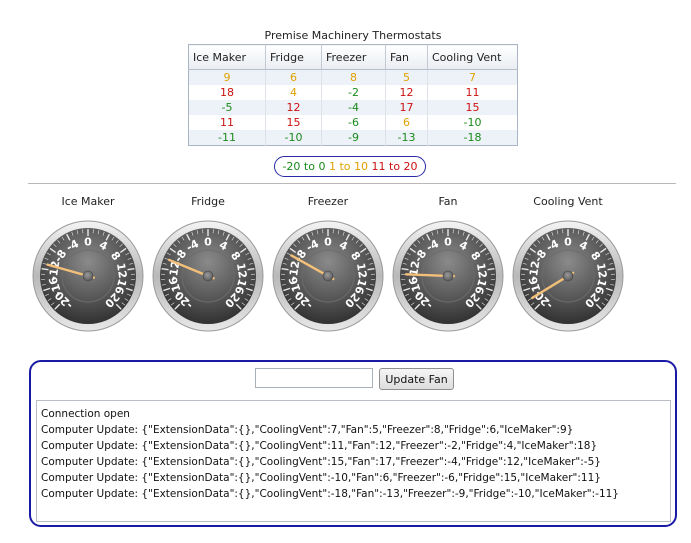  What do you see at coordinates (227, 92) in the screenshot?
I see `table-cell: 18` at bounding box center [227, 92].